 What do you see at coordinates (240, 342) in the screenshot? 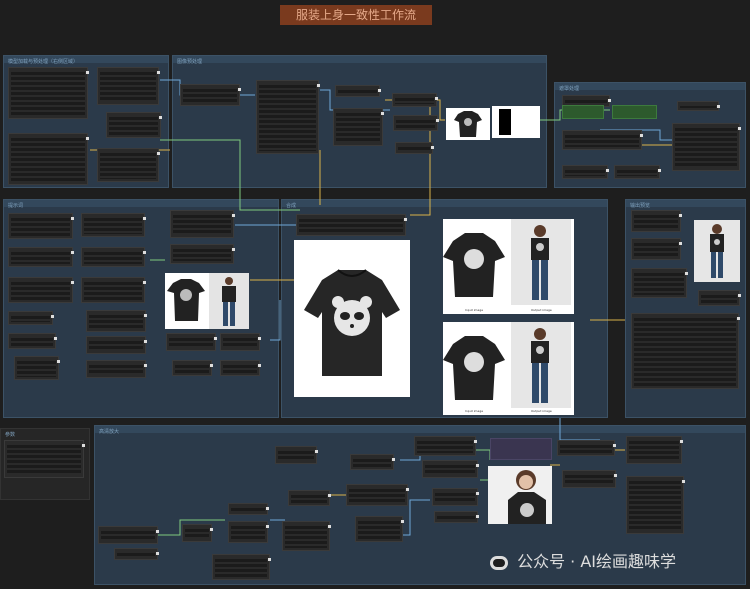
I see `node-condition-d` at bounding box center [240, 342].